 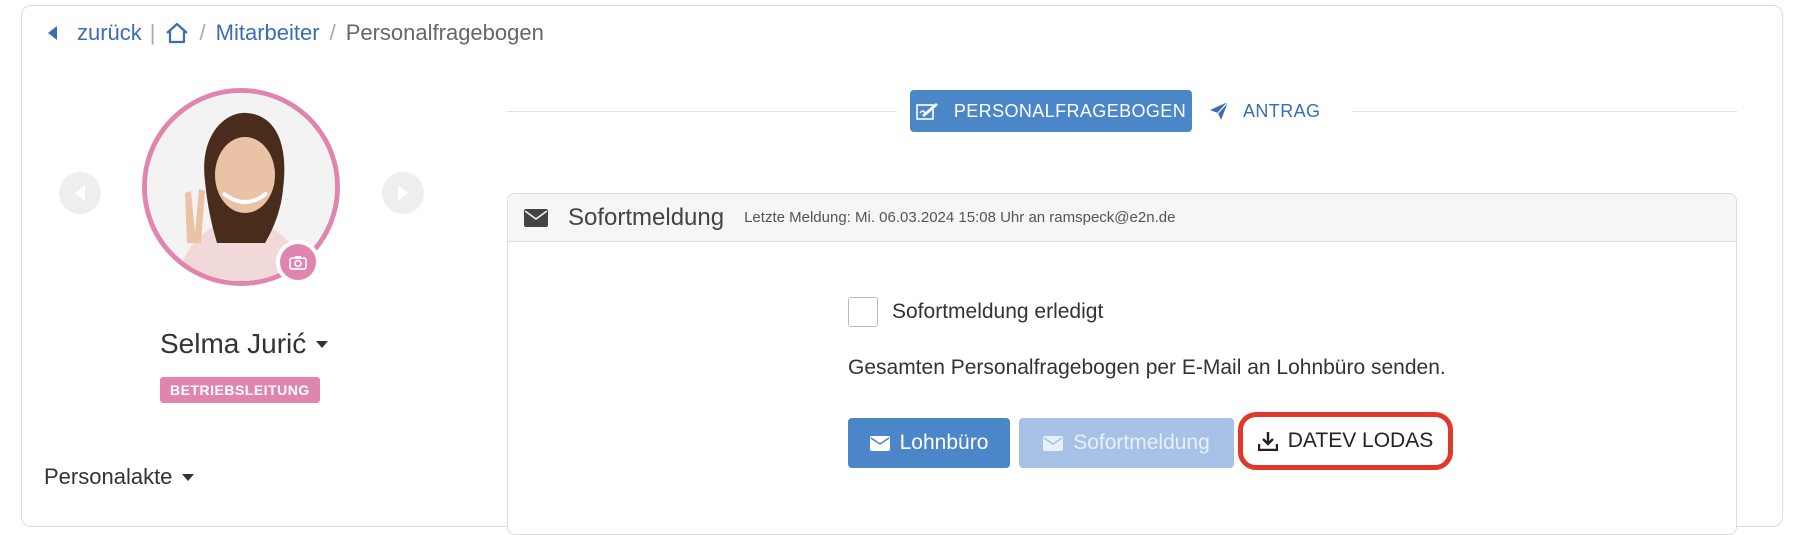 What do you see at coordinates (998, 311) in the screenshot?
I see `checkbox-label: Sofortmeldung erledigt` at bounding box center [998, 311].